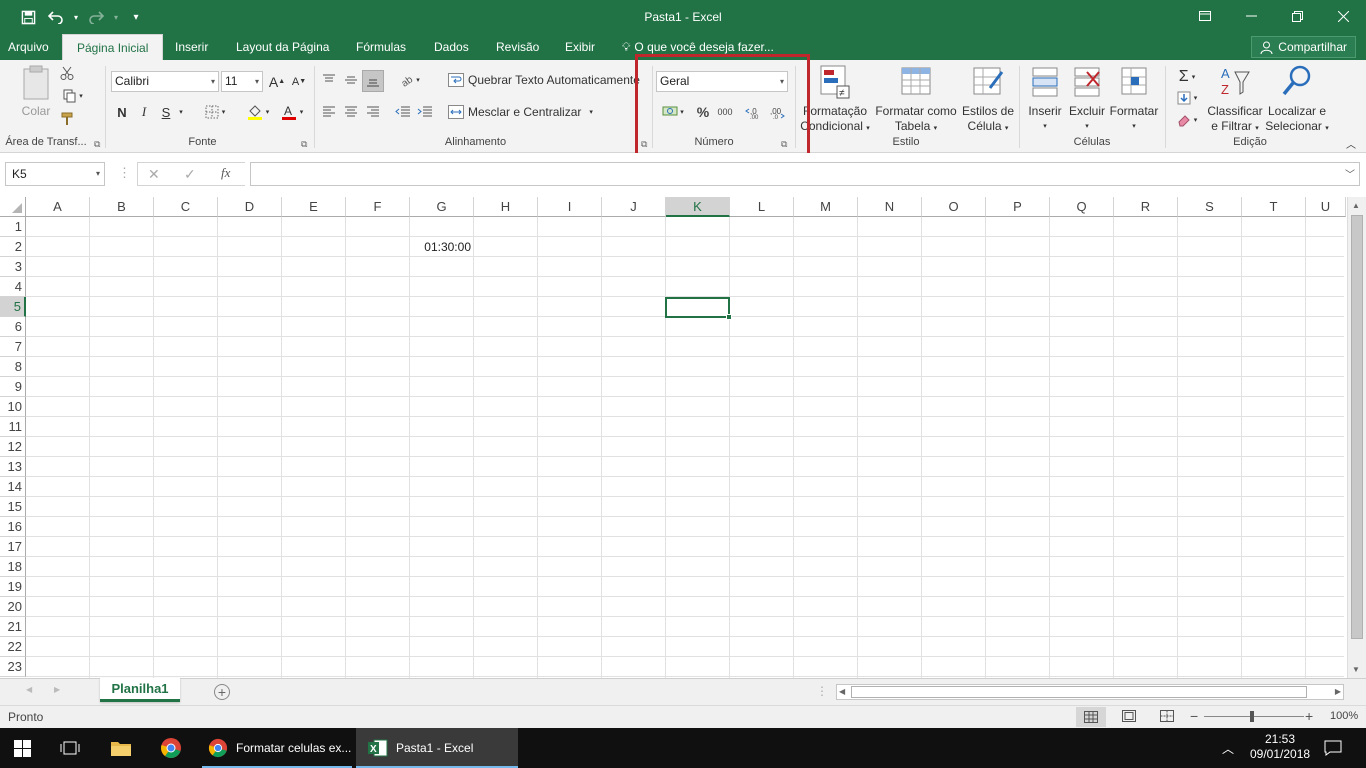  I want to click on row-header: 21, so click(13, 627).